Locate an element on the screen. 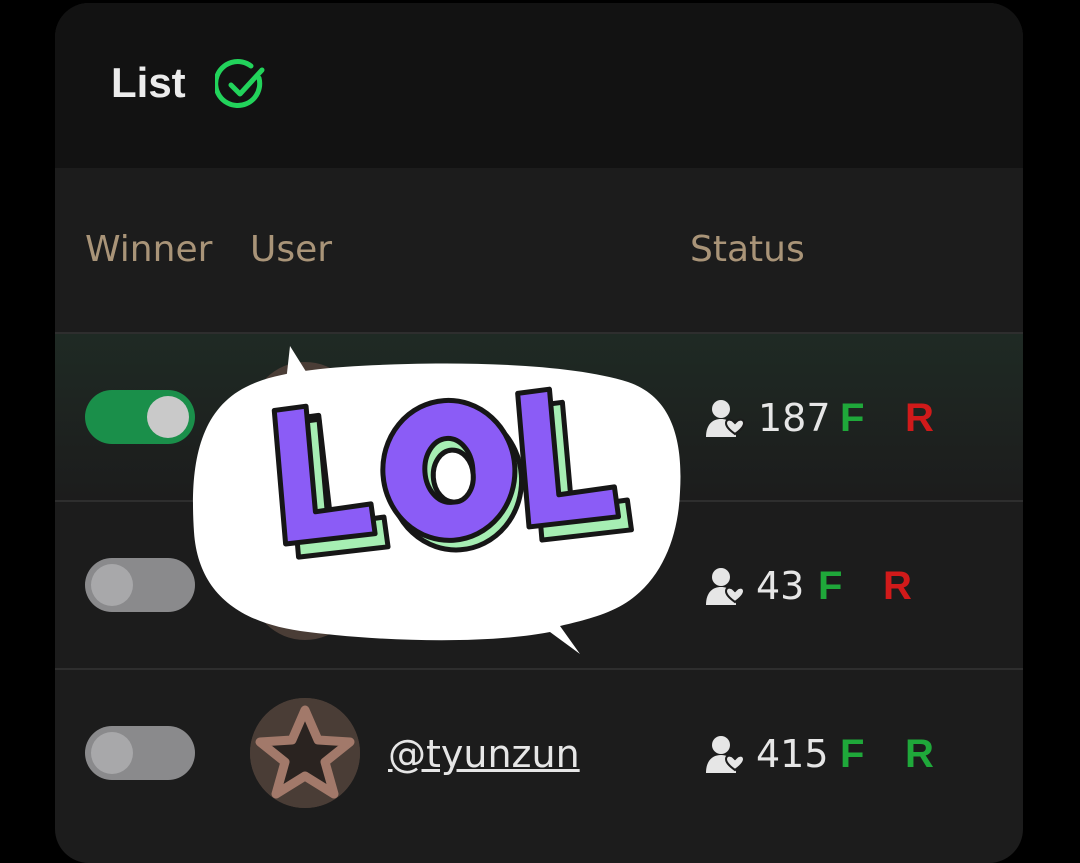 The width and height of the screenshot is (1080, 863). follower-count: 187 is located at coordinates (794, 418).